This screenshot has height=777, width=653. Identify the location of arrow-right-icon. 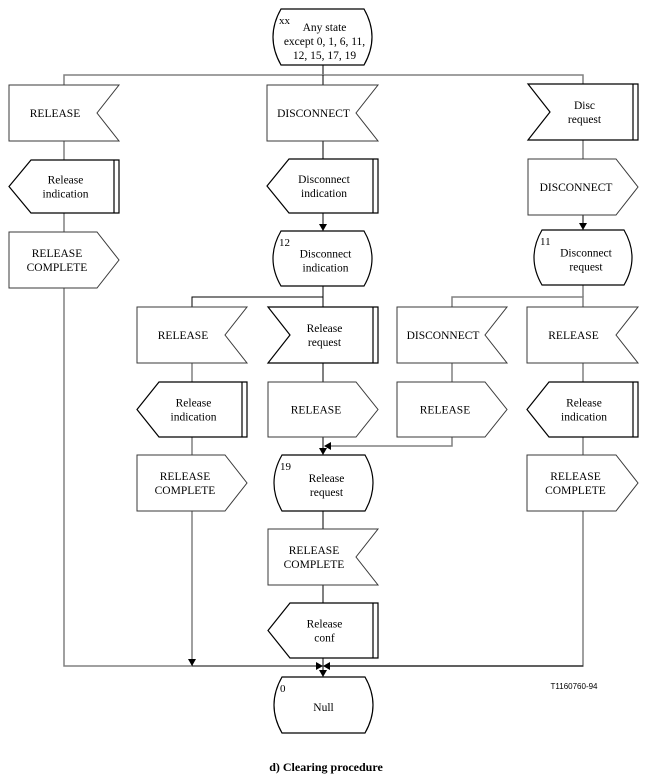
(319, 666).